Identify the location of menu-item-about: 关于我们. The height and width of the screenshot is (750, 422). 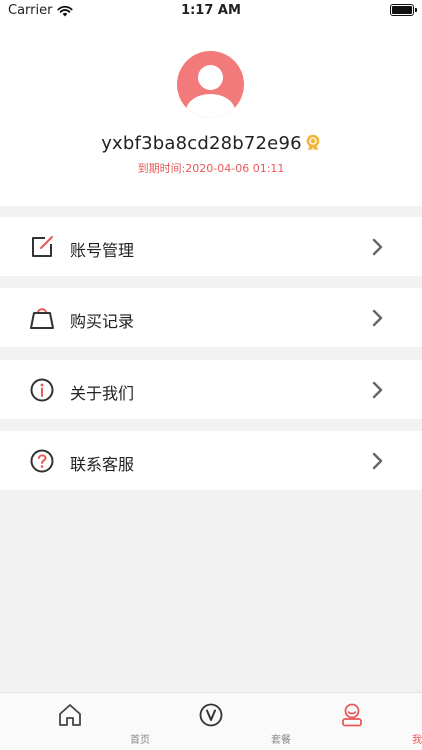
(211, 389).